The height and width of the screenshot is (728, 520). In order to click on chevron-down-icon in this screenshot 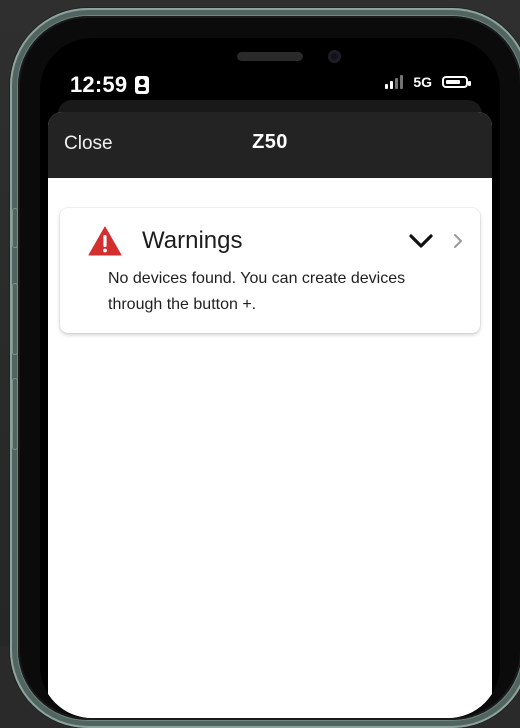, I will do `click(421, 241)`.